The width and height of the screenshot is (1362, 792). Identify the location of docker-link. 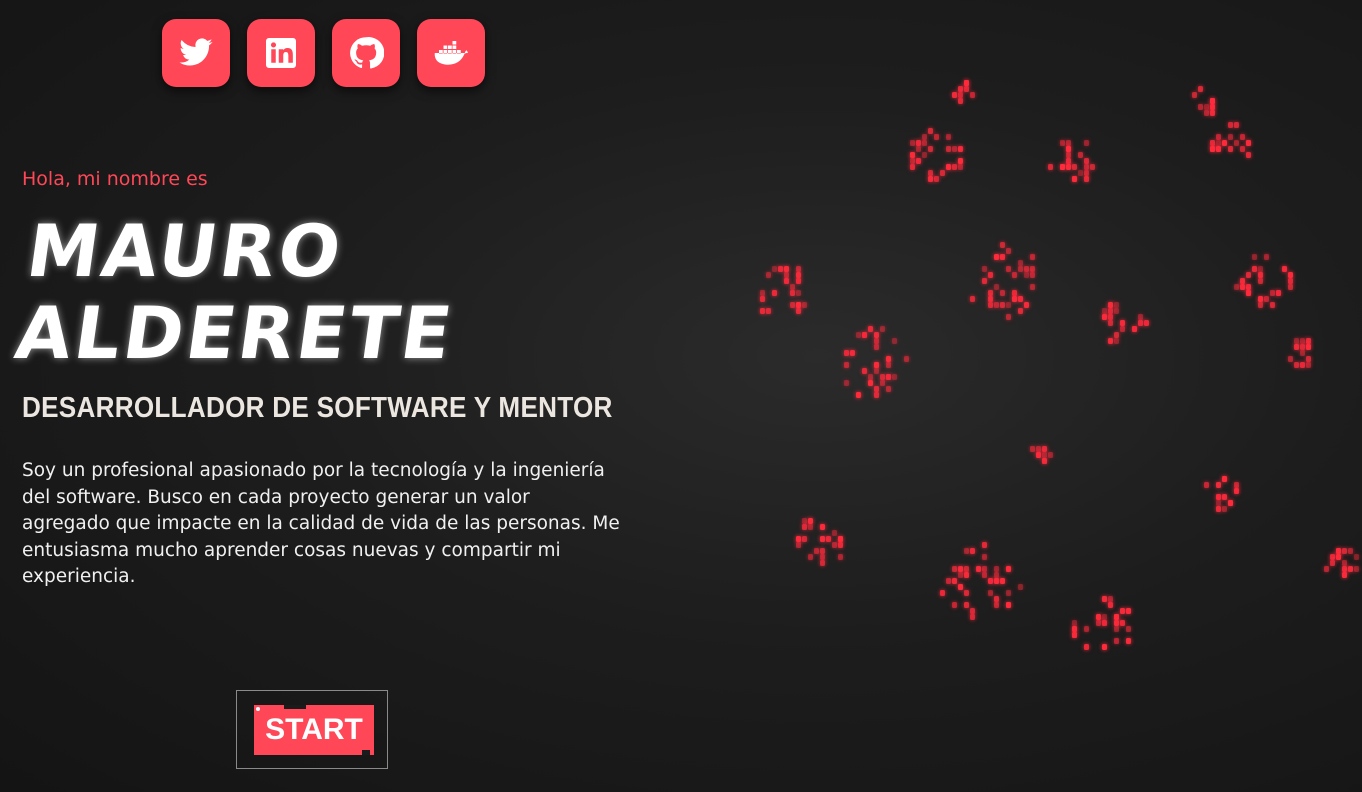
(451, 53).